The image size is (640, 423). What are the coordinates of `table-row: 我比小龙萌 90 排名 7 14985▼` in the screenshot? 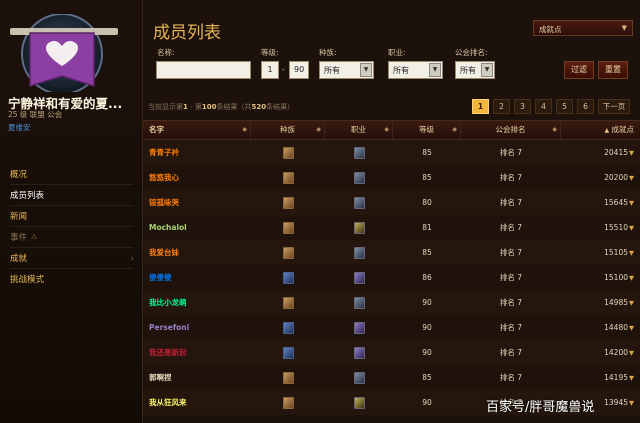 It's located at (391, 302).